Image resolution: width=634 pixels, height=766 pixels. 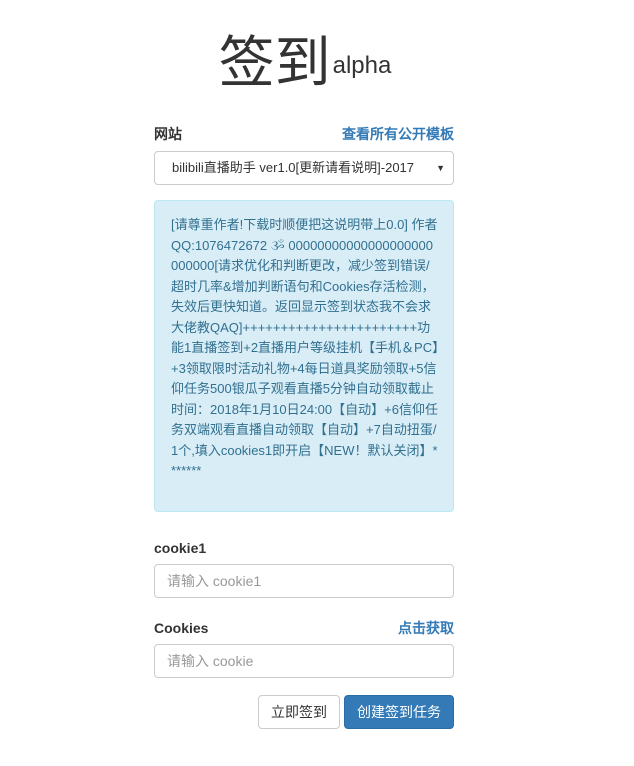 I want to click on page-header: 签到alpha, so click(x=317, y=64).